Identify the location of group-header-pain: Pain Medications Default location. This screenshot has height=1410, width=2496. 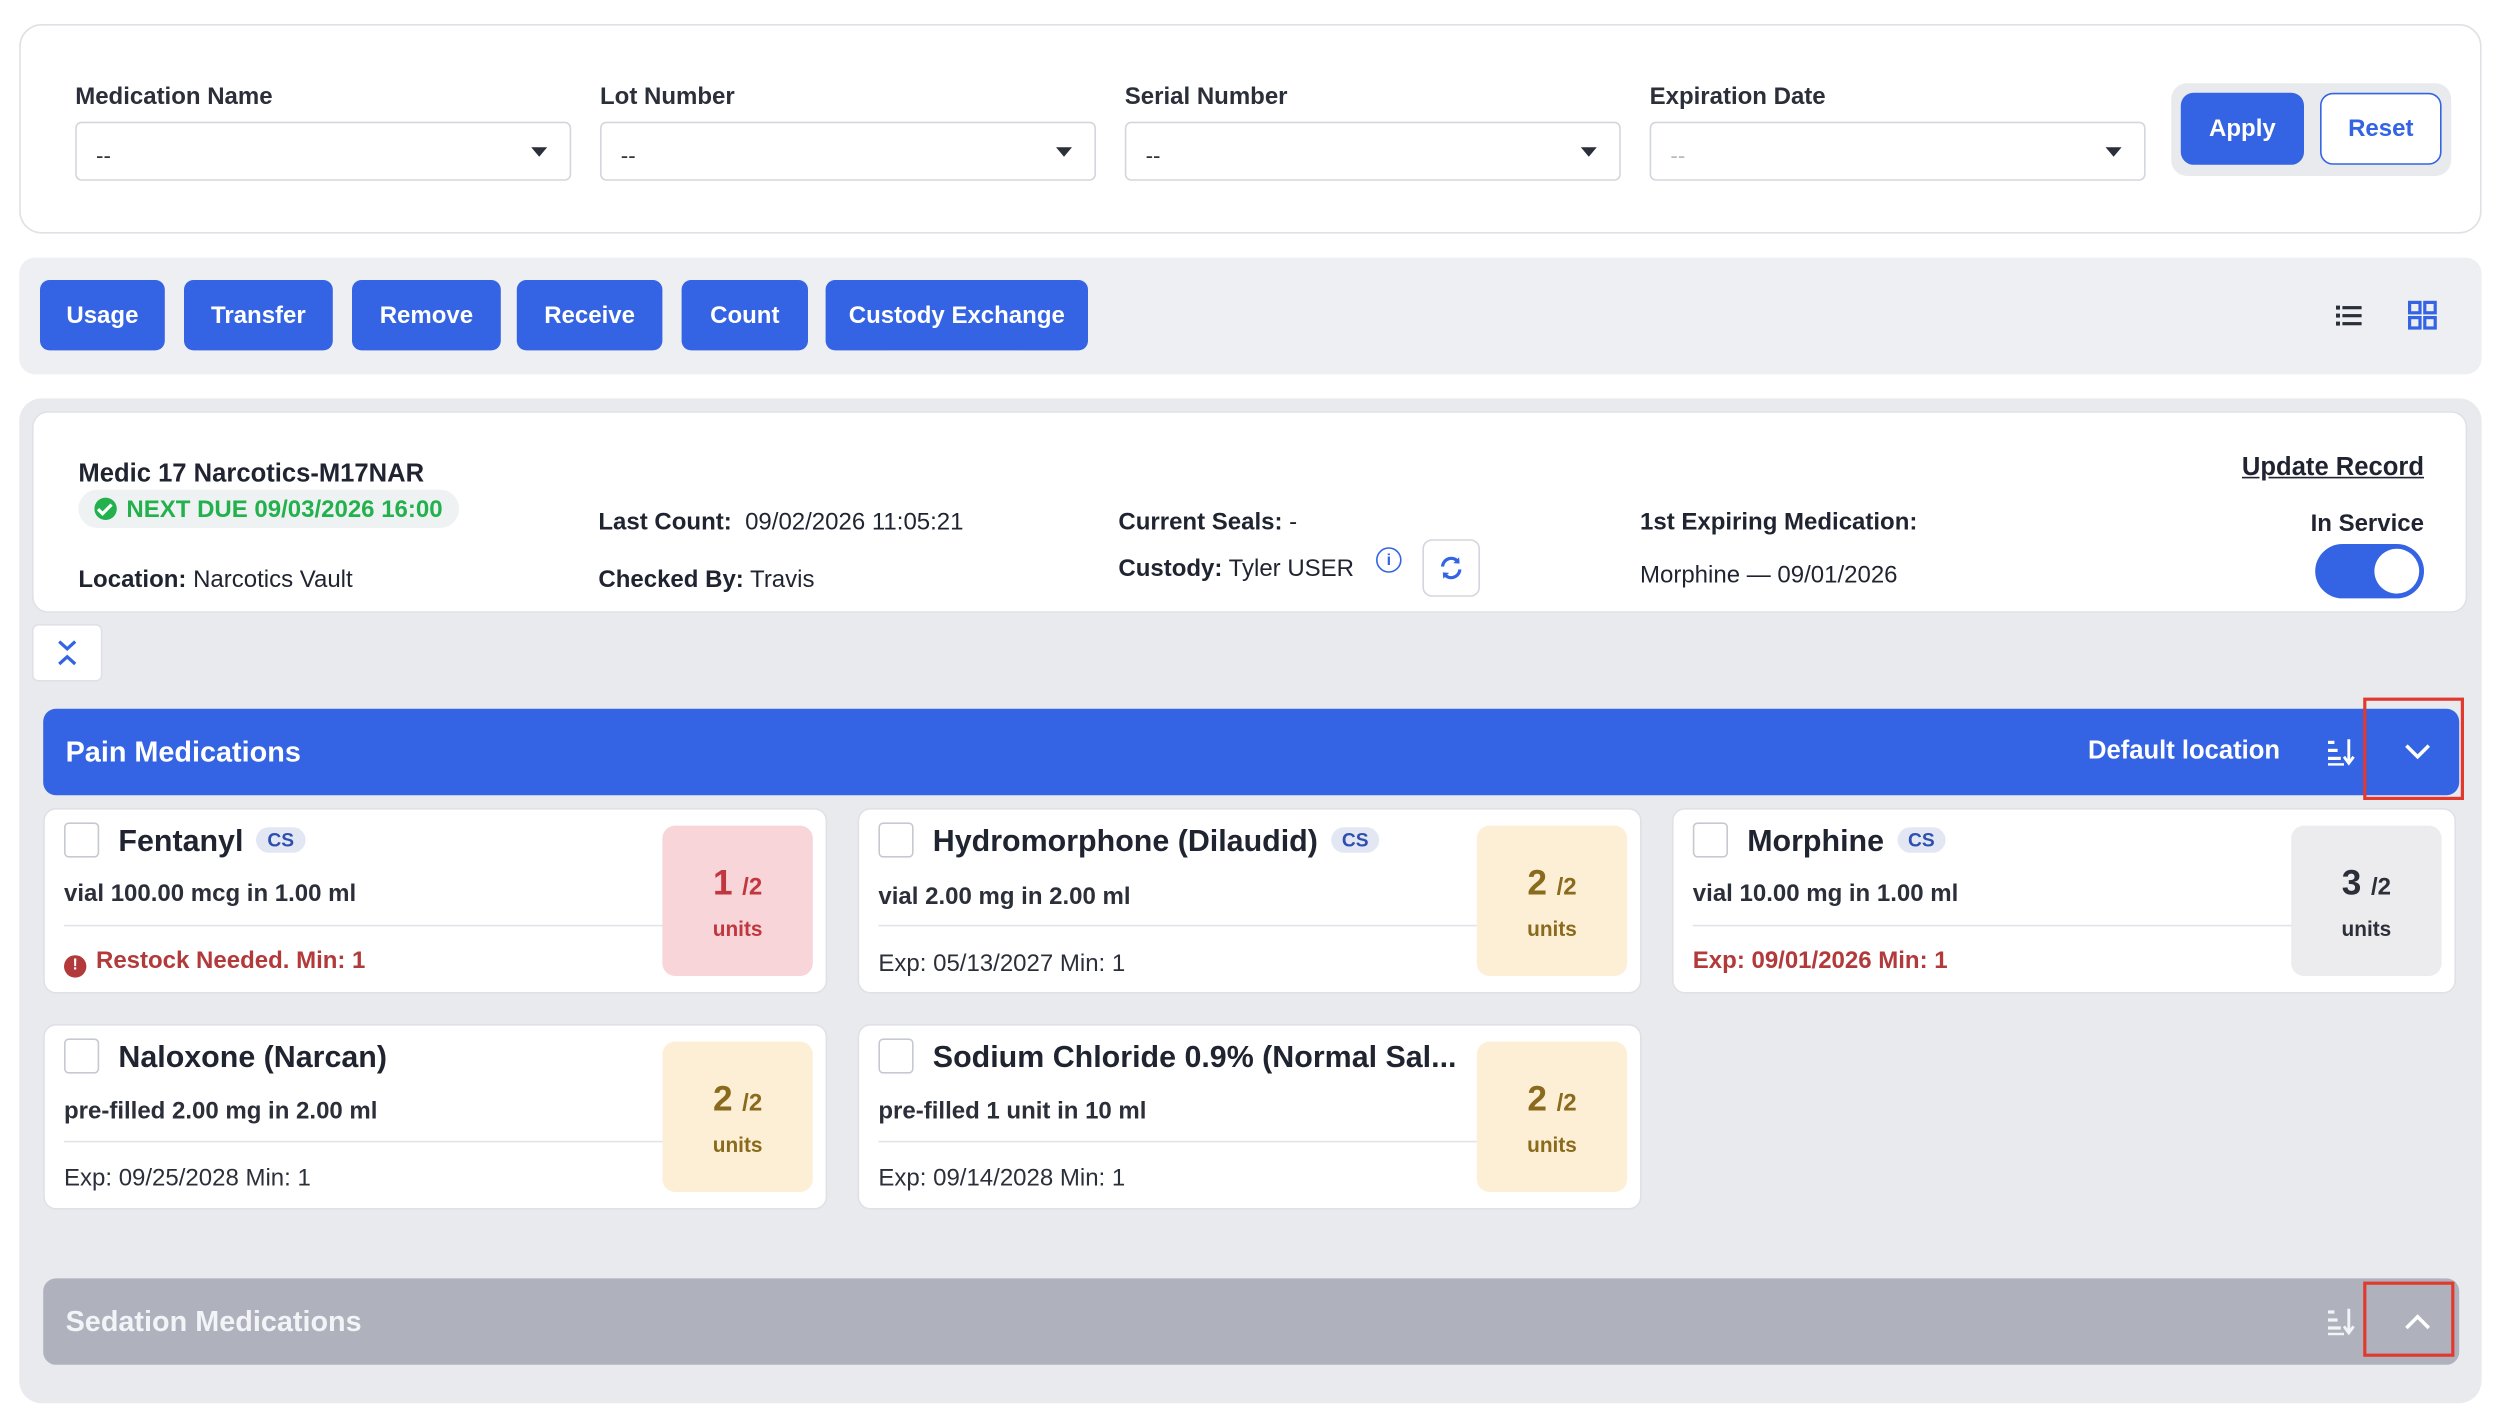
(1251, 752).